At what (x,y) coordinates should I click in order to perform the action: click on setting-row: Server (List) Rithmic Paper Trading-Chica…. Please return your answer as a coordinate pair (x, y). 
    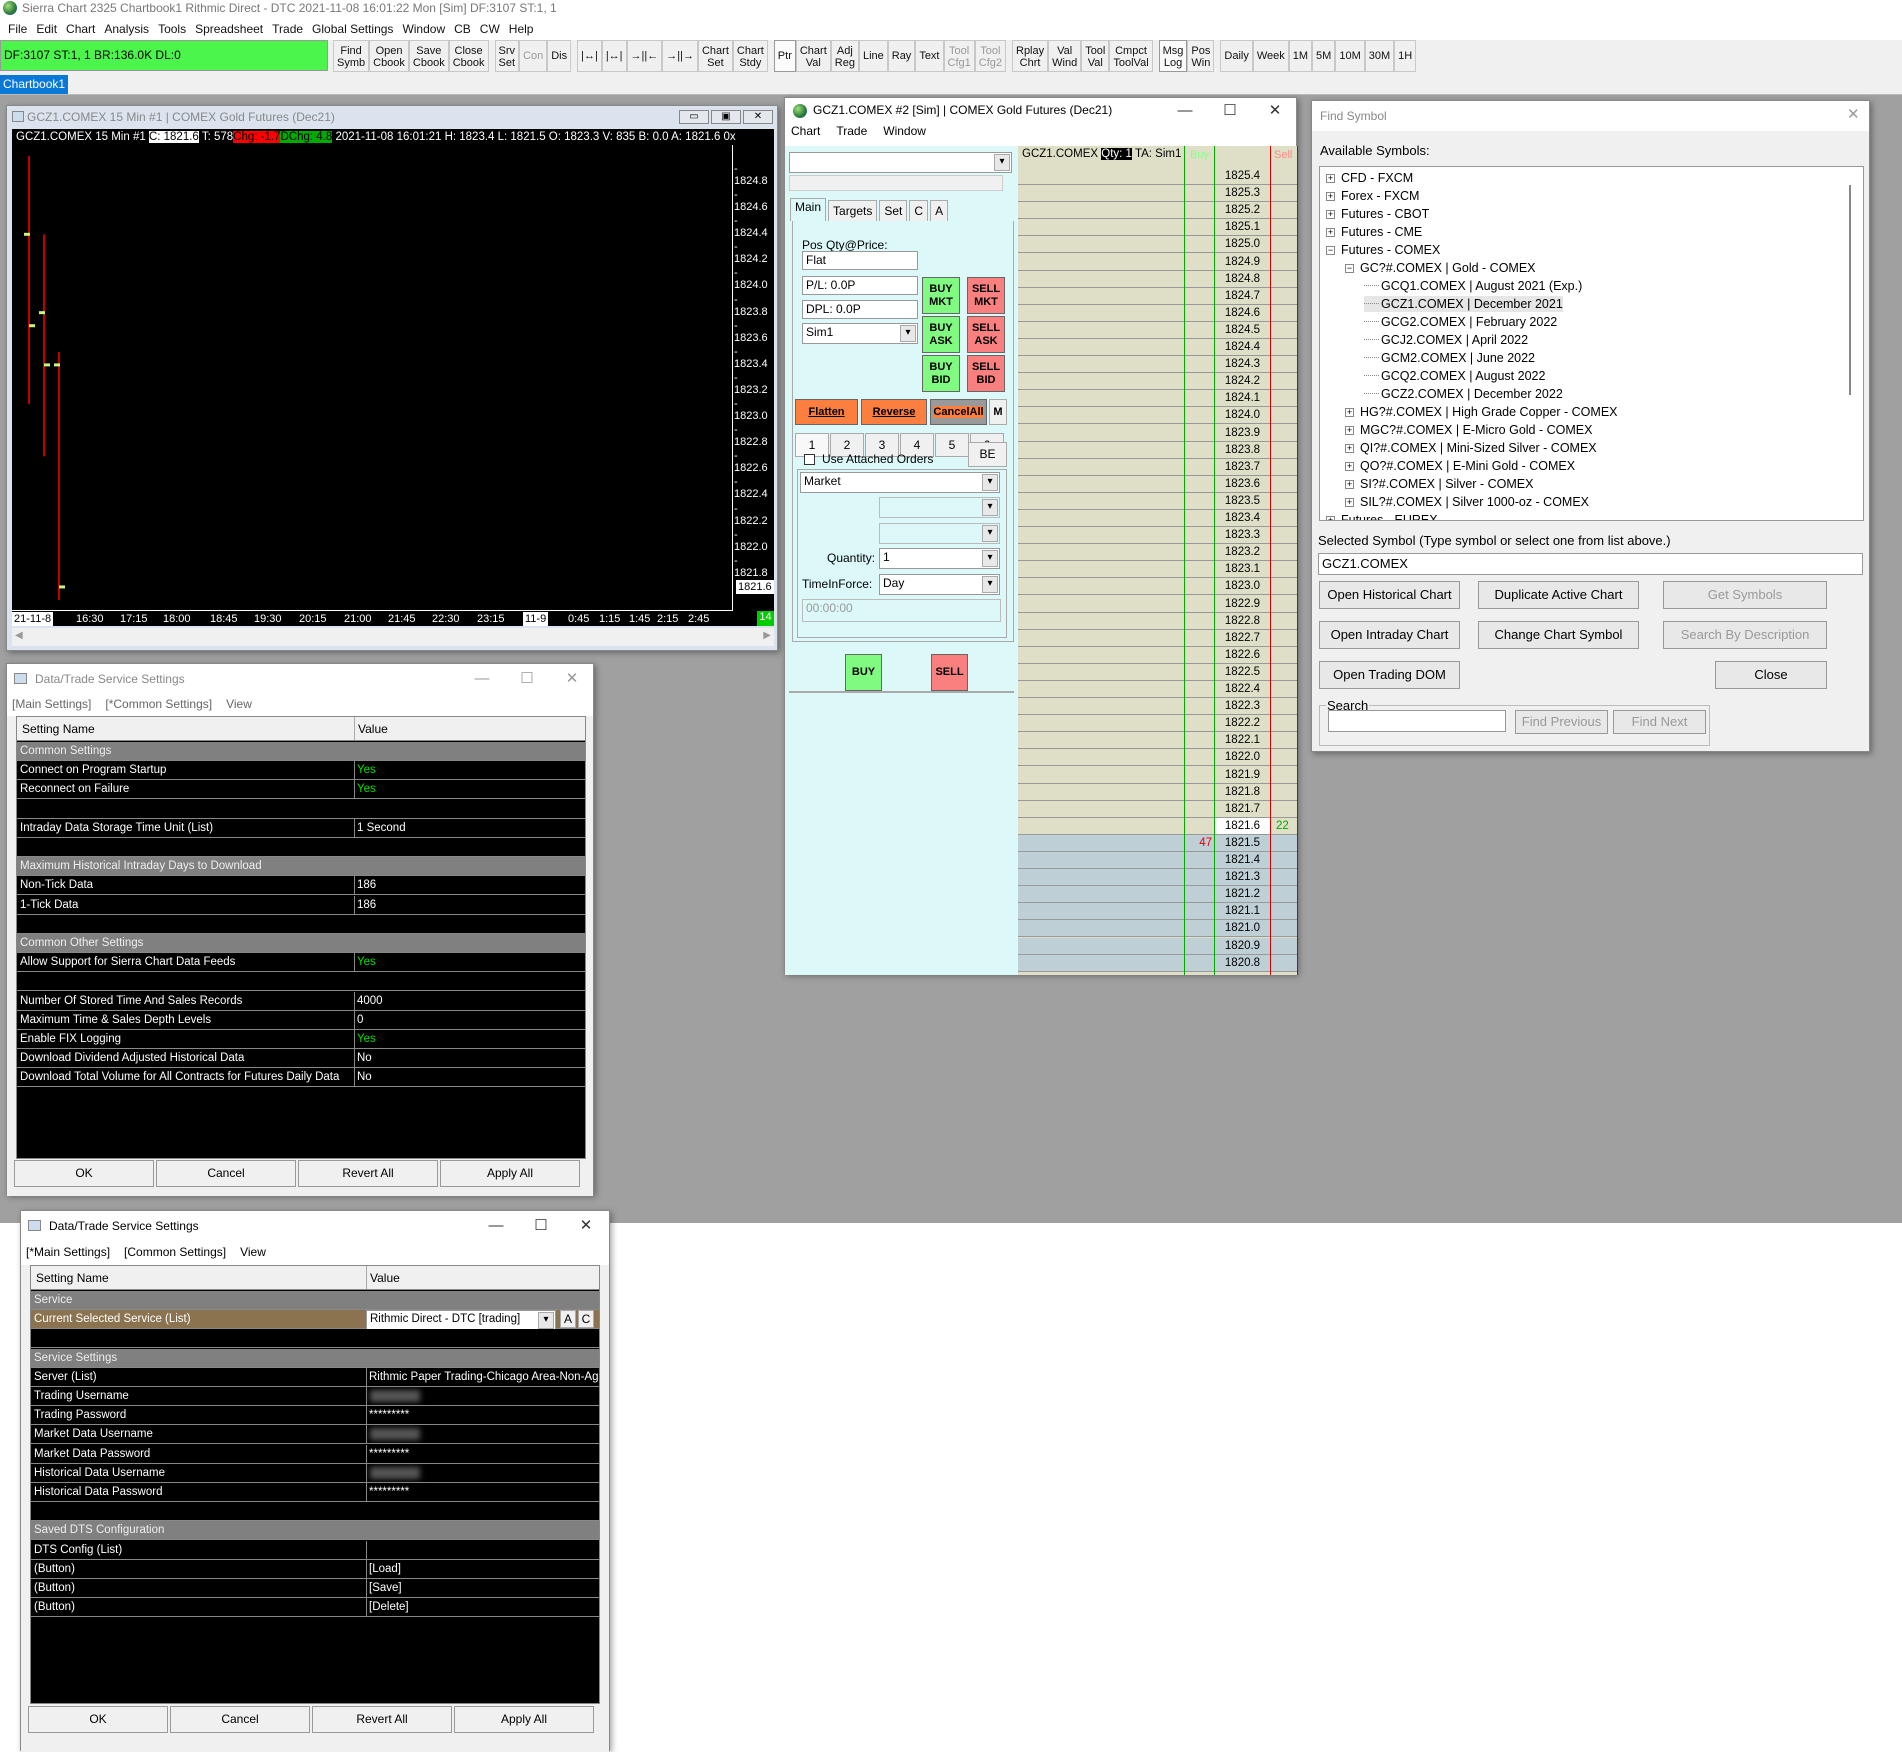
    Looking at the image, I should click on (315, 1377).